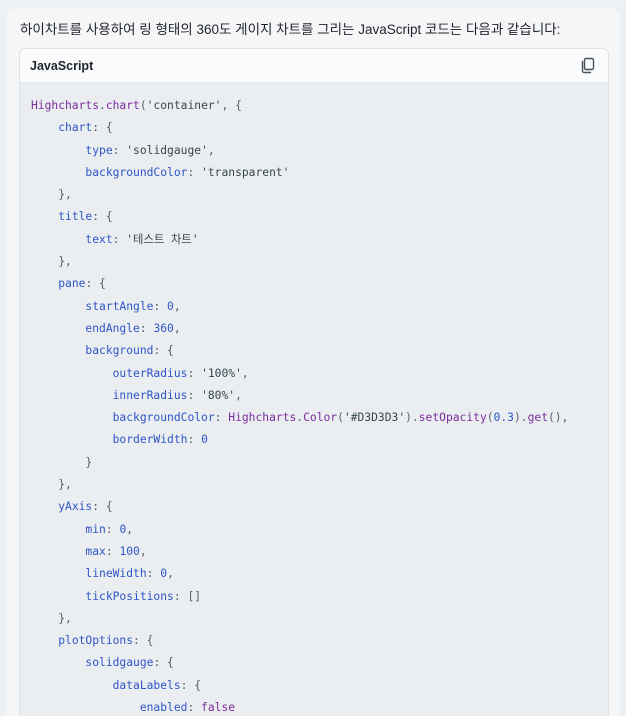  Describe the element at coordinates (62, 66) in the screenshot. I see `code-language-label: JavaScript` at that location.